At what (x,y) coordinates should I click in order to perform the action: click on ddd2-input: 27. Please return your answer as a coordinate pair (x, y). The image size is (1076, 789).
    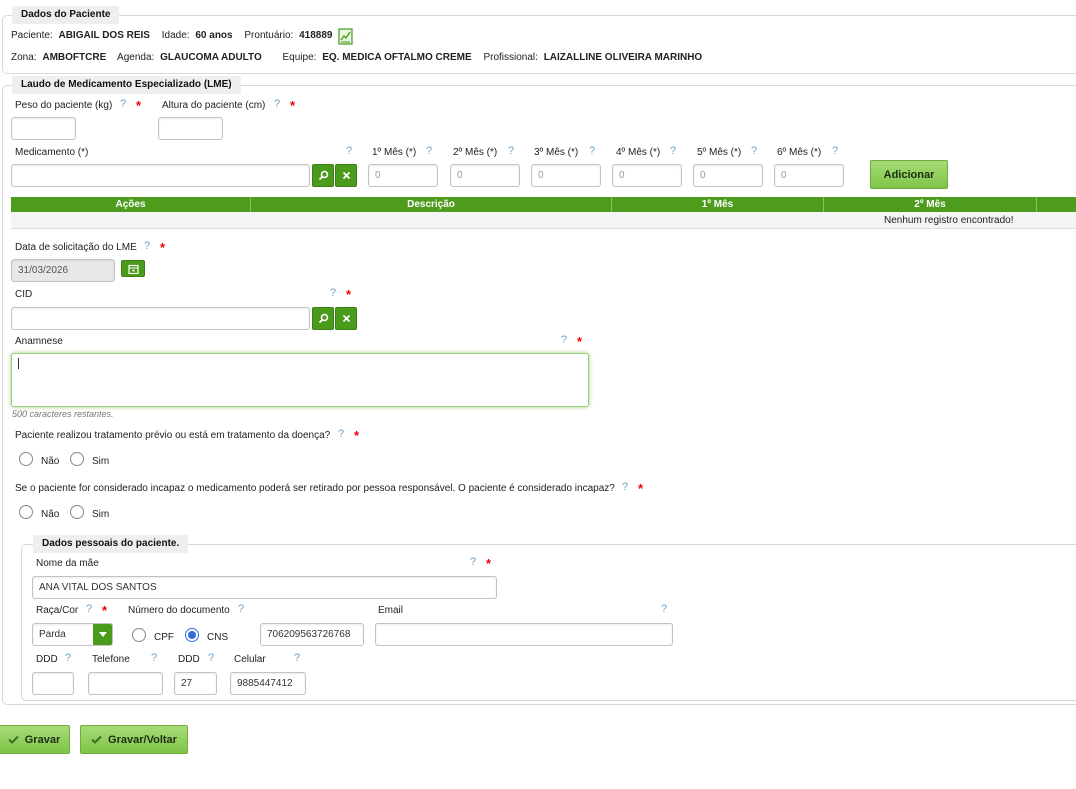
    Looking at the image, I should click on (195, 683).